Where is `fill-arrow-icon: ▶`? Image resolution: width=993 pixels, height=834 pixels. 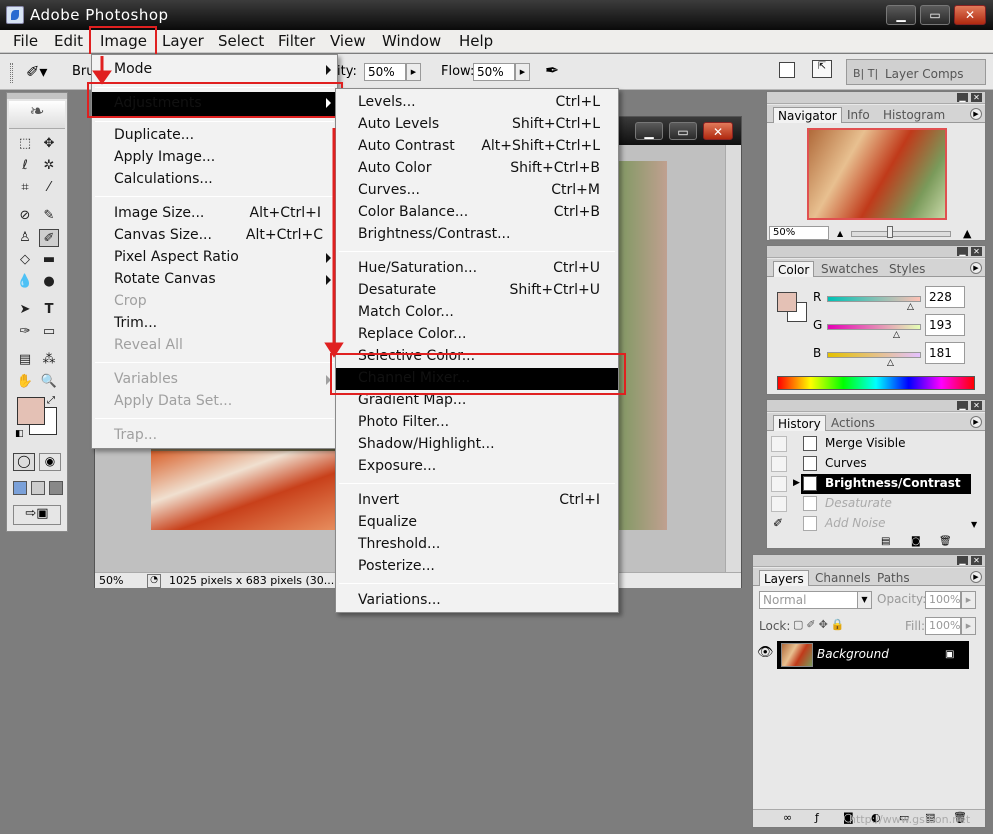
fill-arrow-icon: ▶ is located at coordinates (968, 626).